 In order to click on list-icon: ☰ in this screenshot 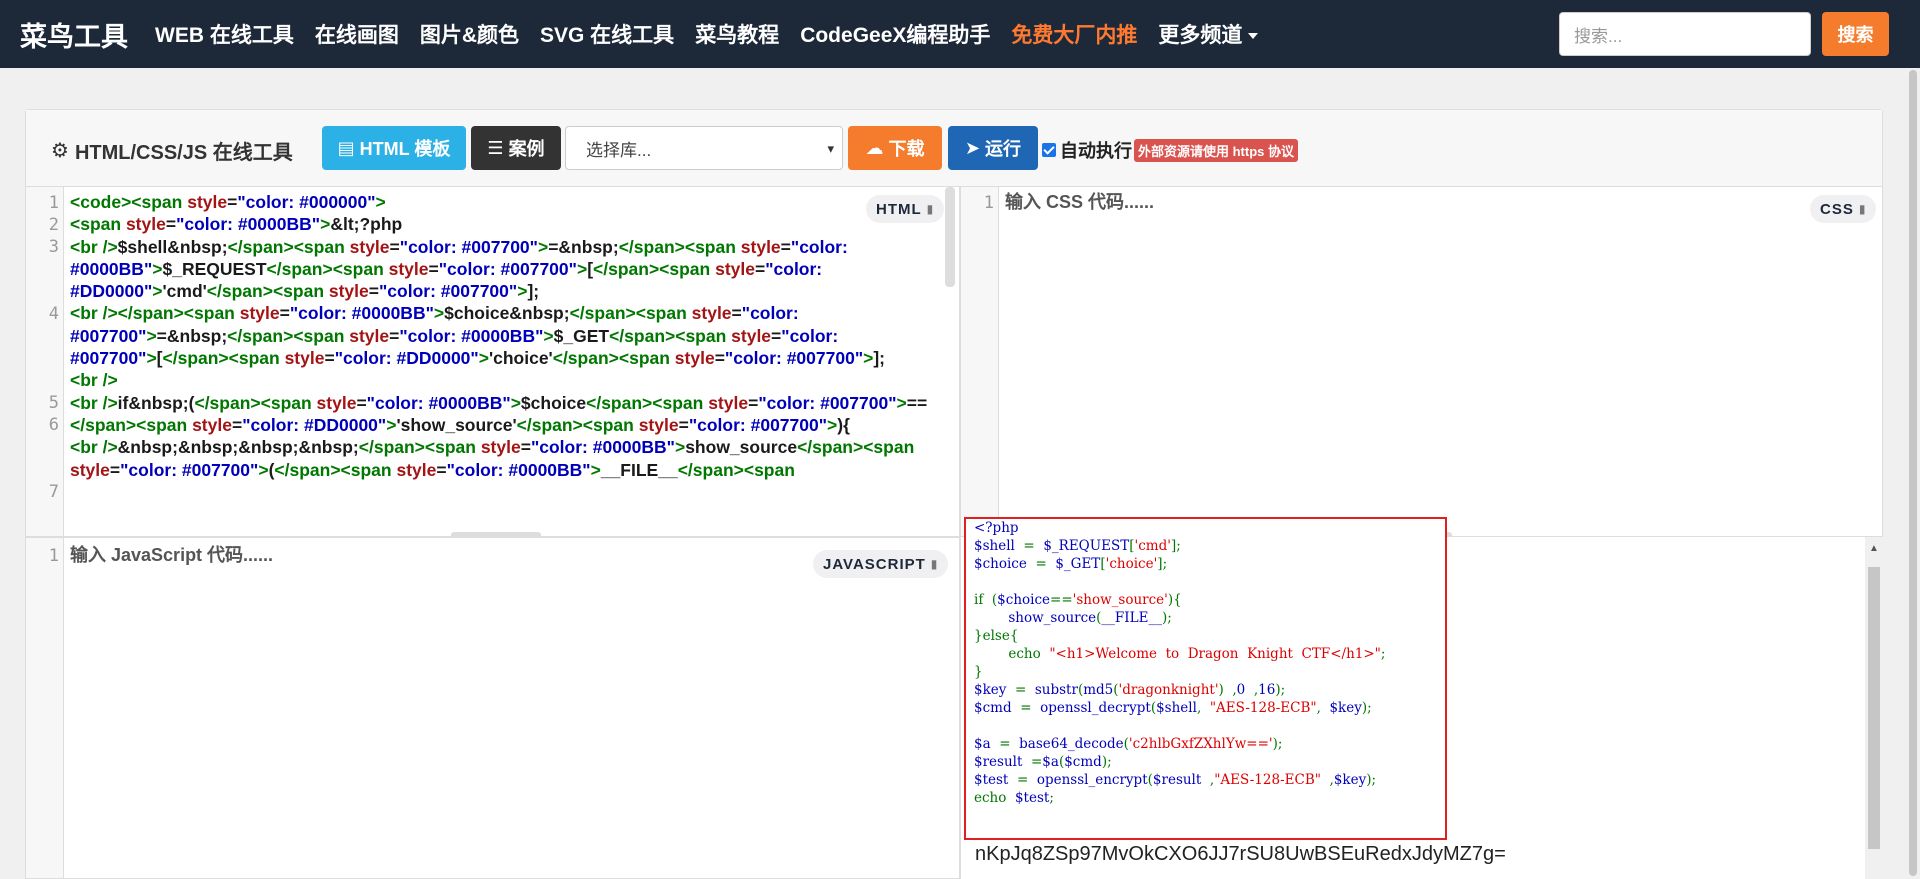, I will do `click(495, 147)`.